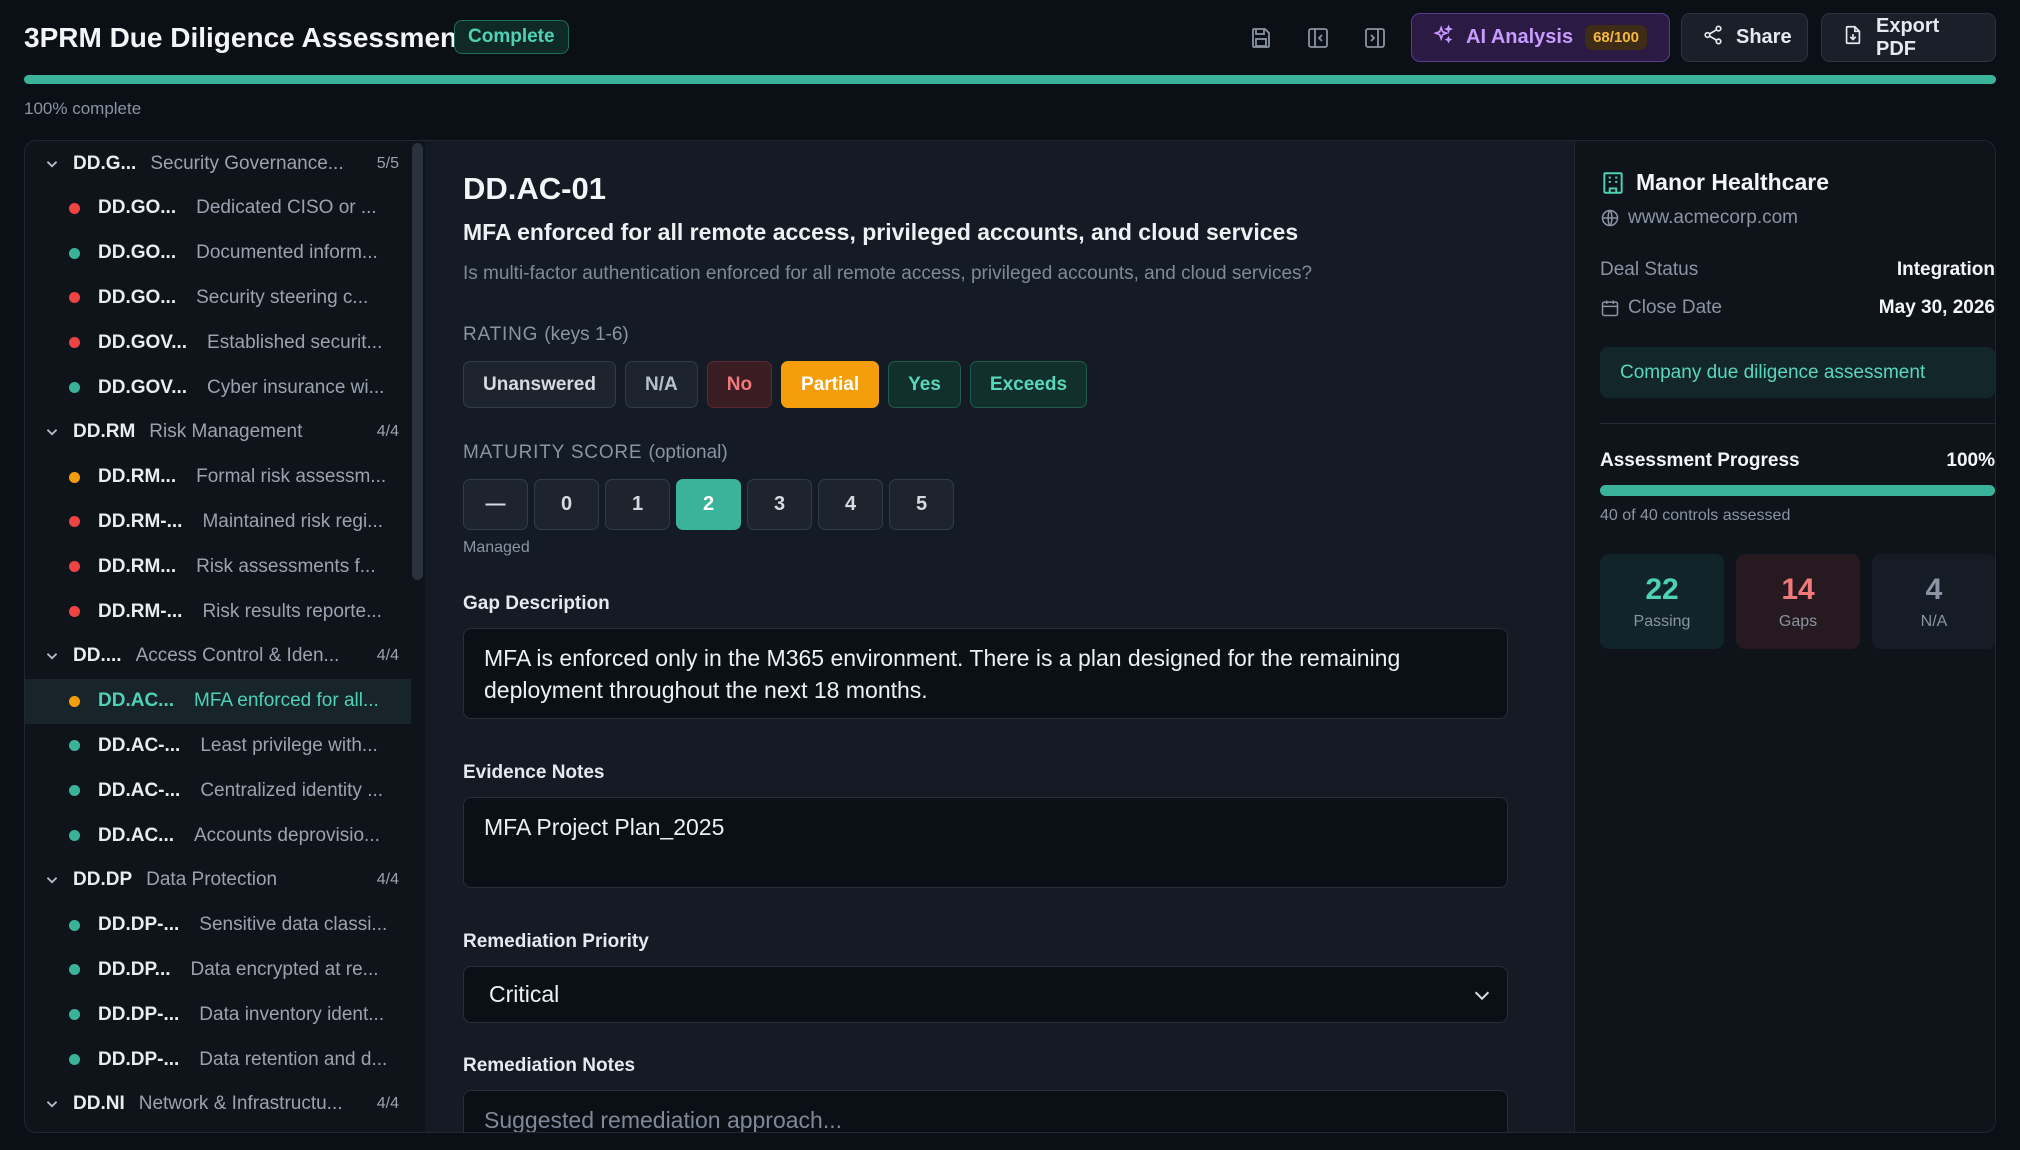 Image resolution: width=2020 pixels, height=1150 pixels. Describe the element at coordinates (1520, 37) in the screenshot. I see `ai-analysis-label: AI Analysis` at that location.